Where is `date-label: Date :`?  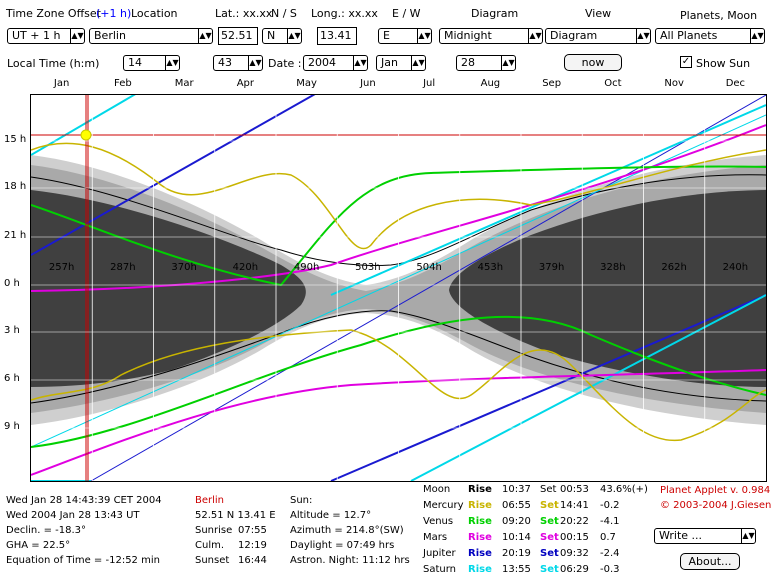 date-label: Date : is located at coordinates (285, 63).